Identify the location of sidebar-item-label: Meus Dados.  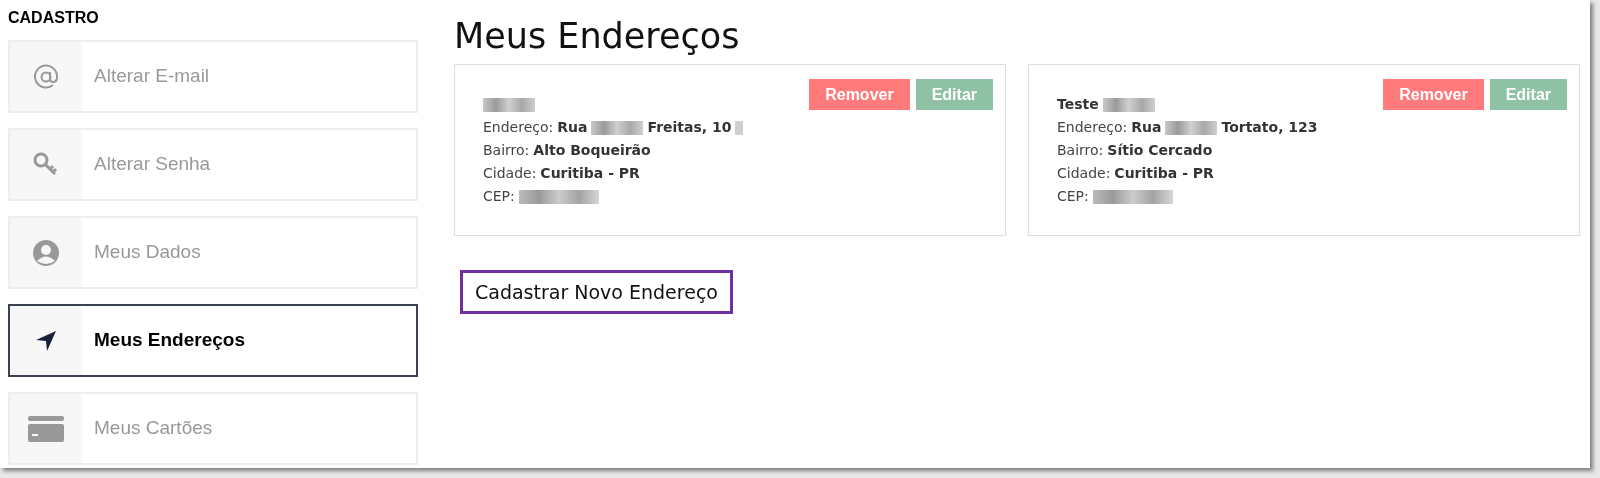
(147, 252).